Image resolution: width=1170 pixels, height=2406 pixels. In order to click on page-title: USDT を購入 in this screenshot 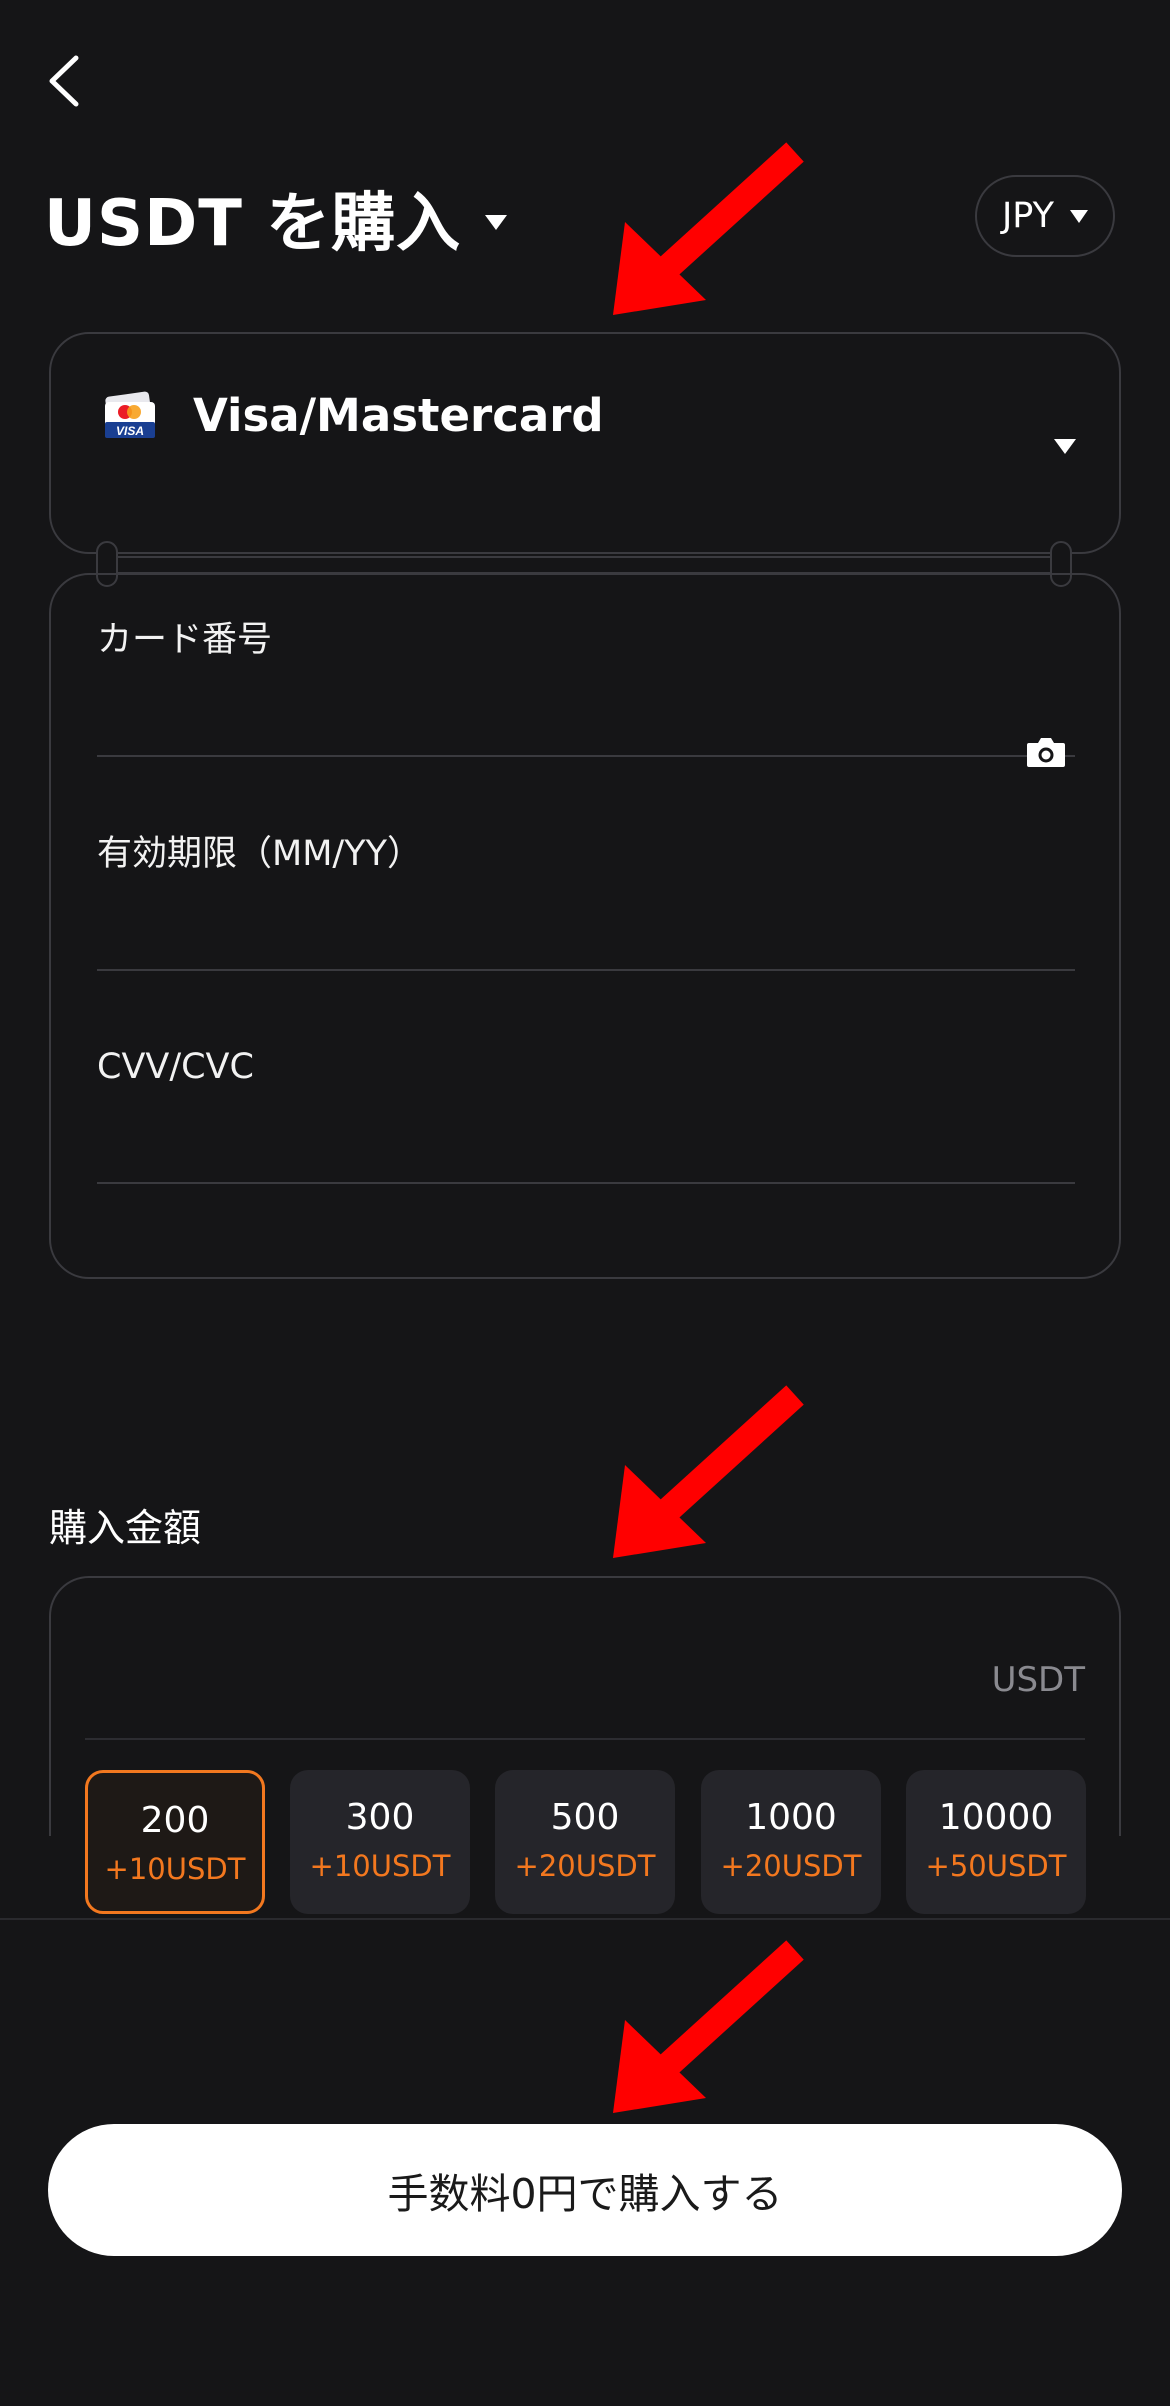, I will do `click(253, 224)`.